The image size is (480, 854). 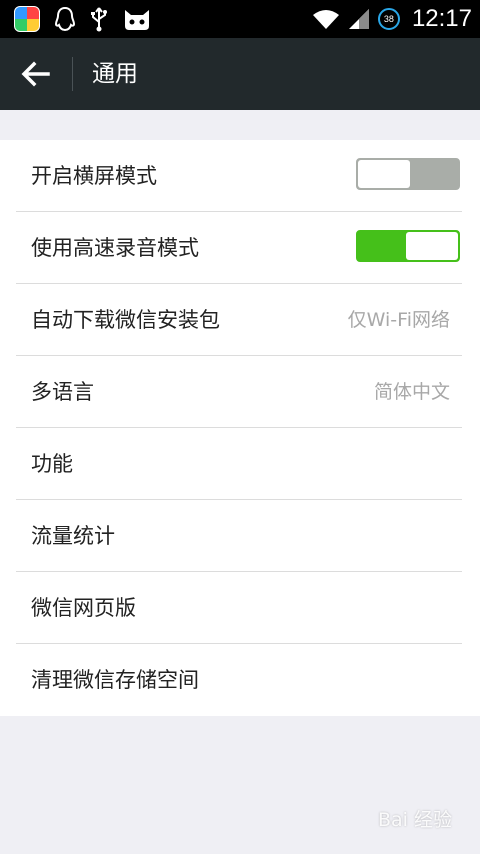 I want to click on watermark: Bai 经验, so click(x=415, y=820).